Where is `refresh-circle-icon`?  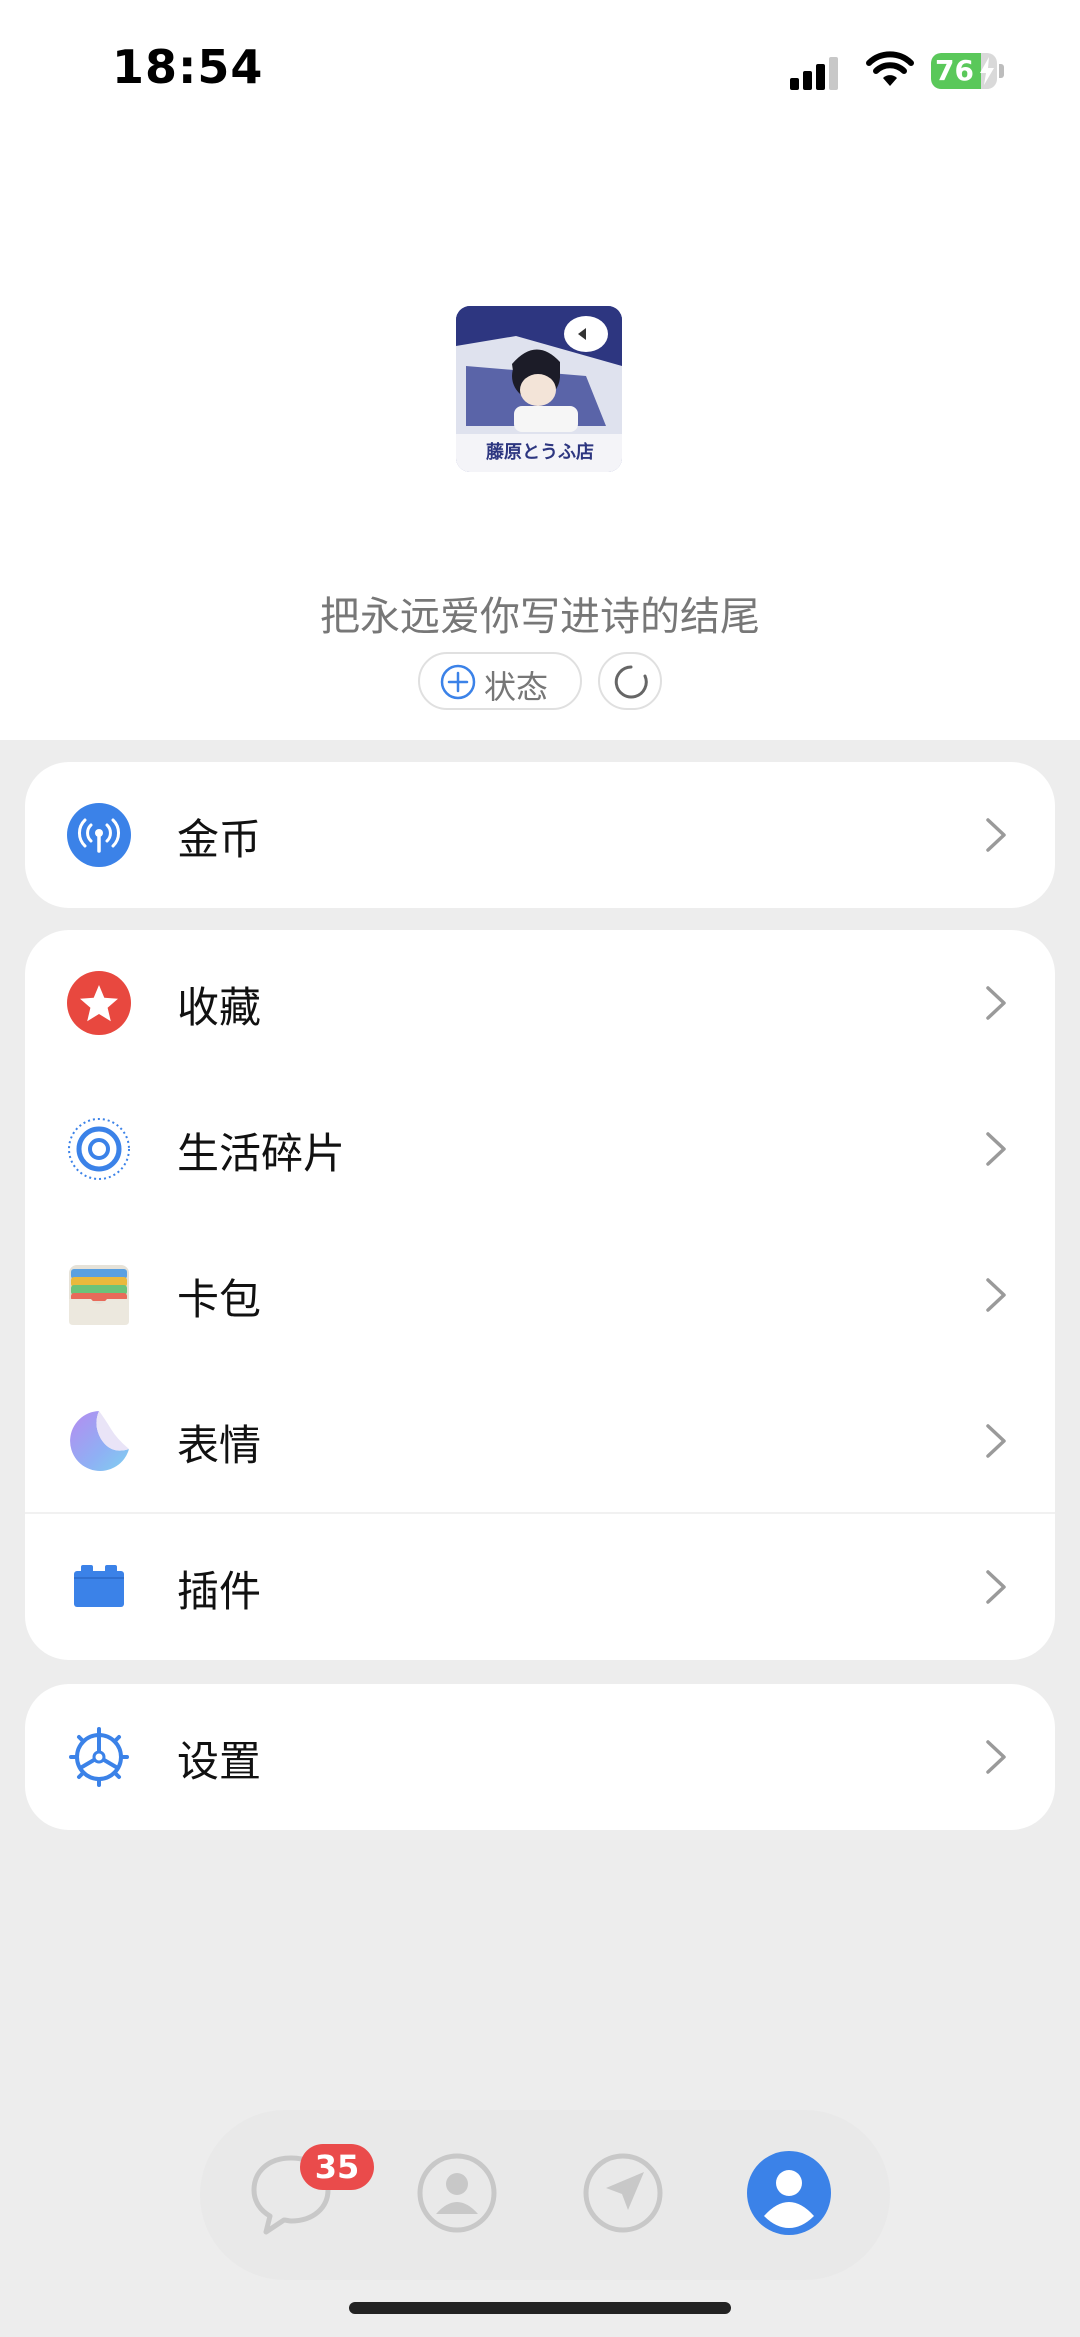 refresh-circle-icon is located at coordinates (631, 682).